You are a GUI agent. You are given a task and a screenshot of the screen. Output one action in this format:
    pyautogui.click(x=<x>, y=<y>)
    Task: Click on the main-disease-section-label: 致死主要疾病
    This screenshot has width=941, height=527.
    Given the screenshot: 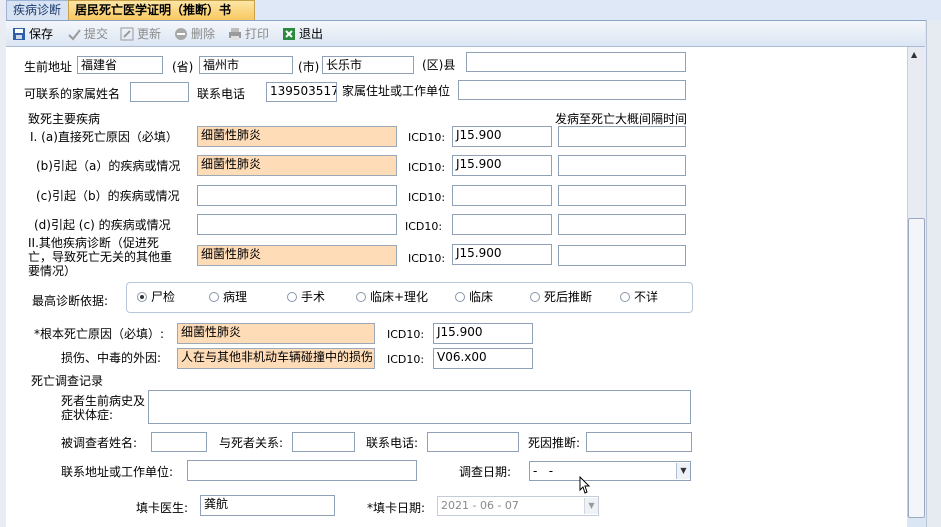 What is the action you would take?
    pyautogui.click(x=64, y=119)
    